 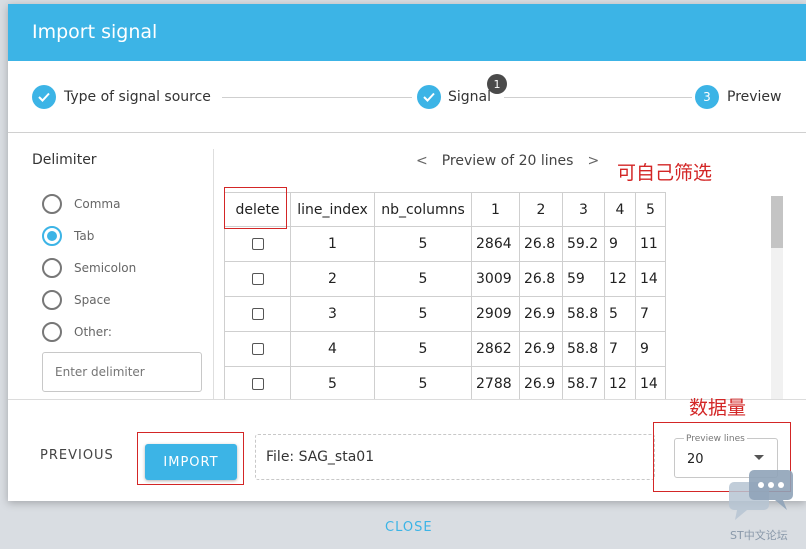 What do you see at coordinates (777, 297) in the screenshot?
I see `table-scrollbar` at bounding box center [777, 297].